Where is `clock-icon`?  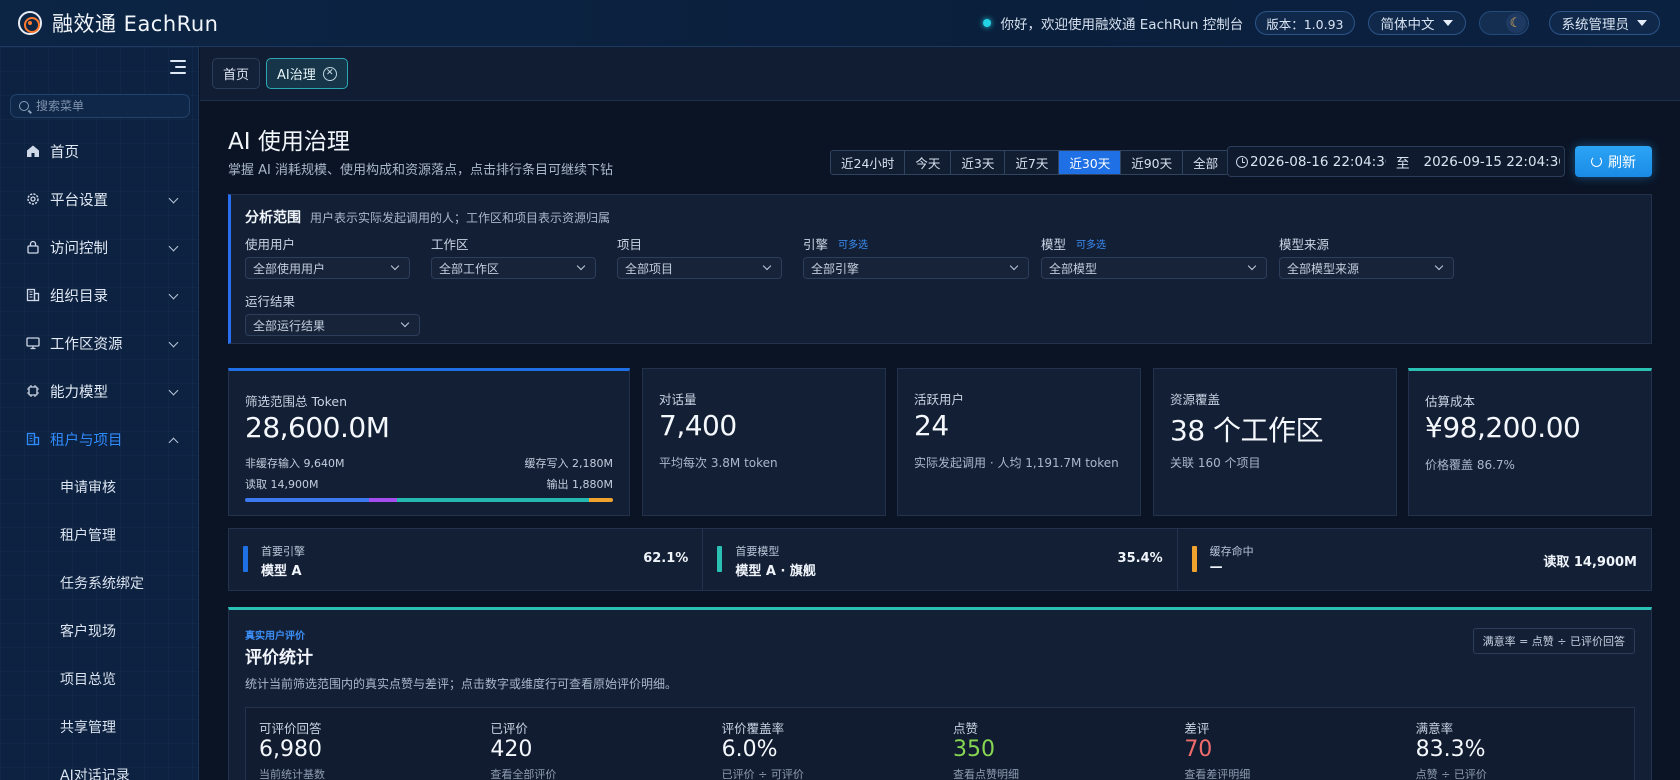 clock-icon is located at coordinates (1242, 161).